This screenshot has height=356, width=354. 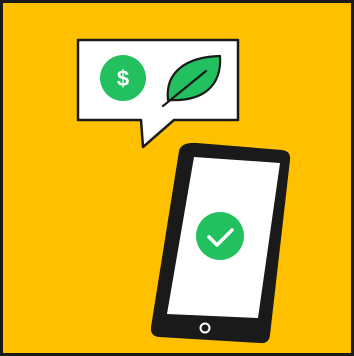 What do you see at coordinates (220, 236) in the screenshot?
I see `checkmark-icon` at bounding box center [220, 236].